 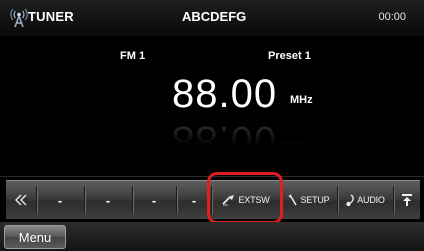 I want to click on setup-button: SETUP, so click(x=309, y=200).